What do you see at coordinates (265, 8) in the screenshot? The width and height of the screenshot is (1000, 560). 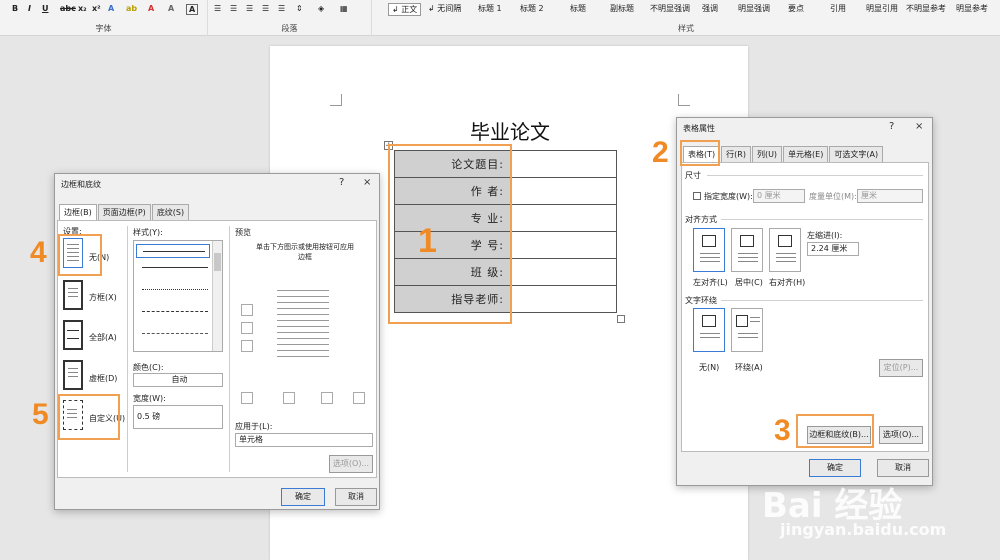 I see `justify-icon: ☰` at bounding box center [265, 8].